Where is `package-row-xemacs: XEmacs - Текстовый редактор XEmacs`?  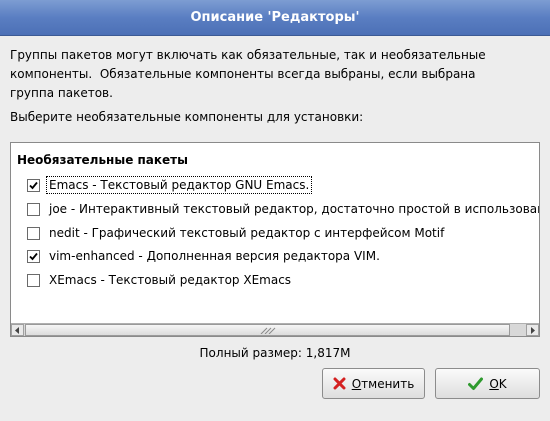 package-row-xemacs: XEmacs - Текстовый редактор XEmacs is located at coordinates (160, 280).